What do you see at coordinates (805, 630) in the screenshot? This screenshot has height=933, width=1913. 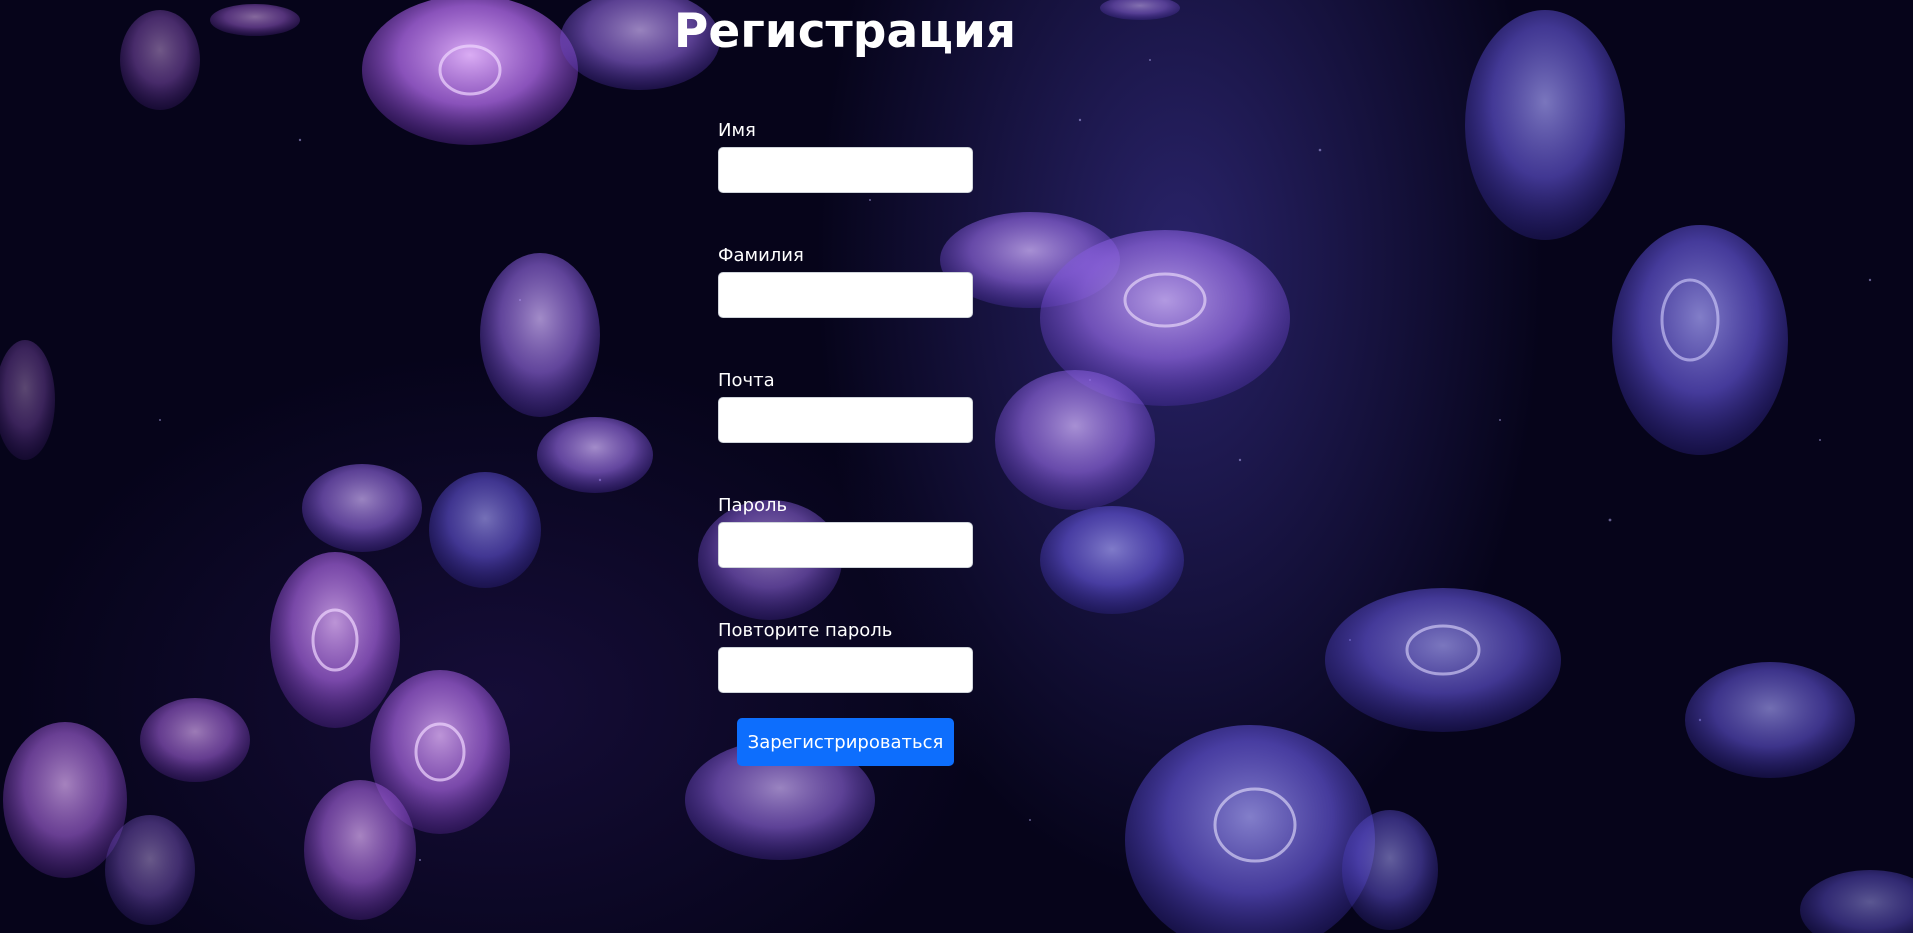 I see `confirm-password-label: Повторите пароль` at bounding box center [805, 630].